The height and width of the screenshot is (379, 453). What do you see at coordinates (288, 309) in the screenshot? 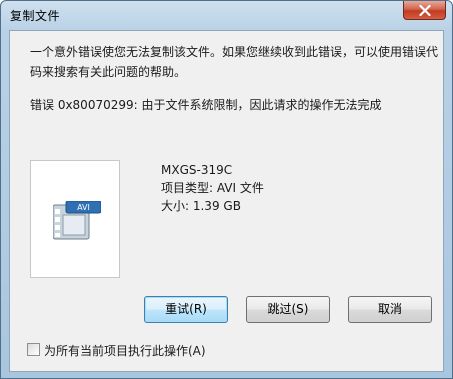
I see `skip-button: 跳过(S)` at bounding box center [288, 309].